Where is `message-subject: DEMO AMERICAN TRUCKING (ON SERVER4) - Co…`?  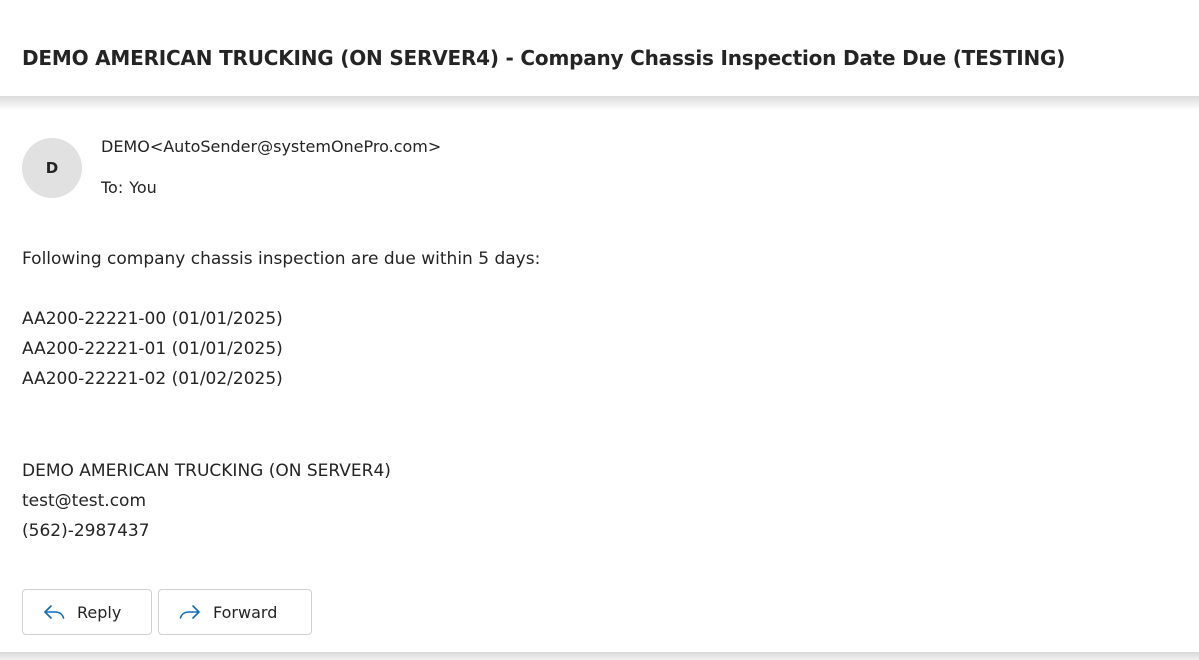 message-subject: DEMO AMERICAN TRUCKING (ON SERVER4) - Co… is located at coordinates (544, 58).